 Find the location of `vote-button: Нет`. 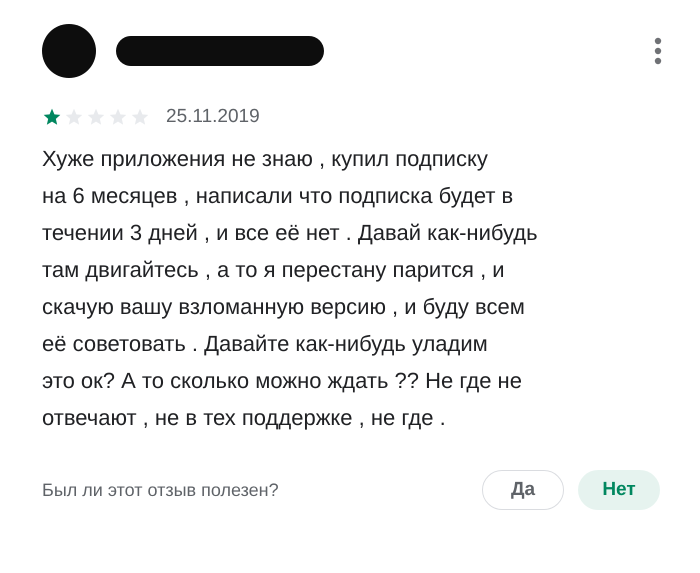

vote-button: Нет is located at coordinates (619, 490).